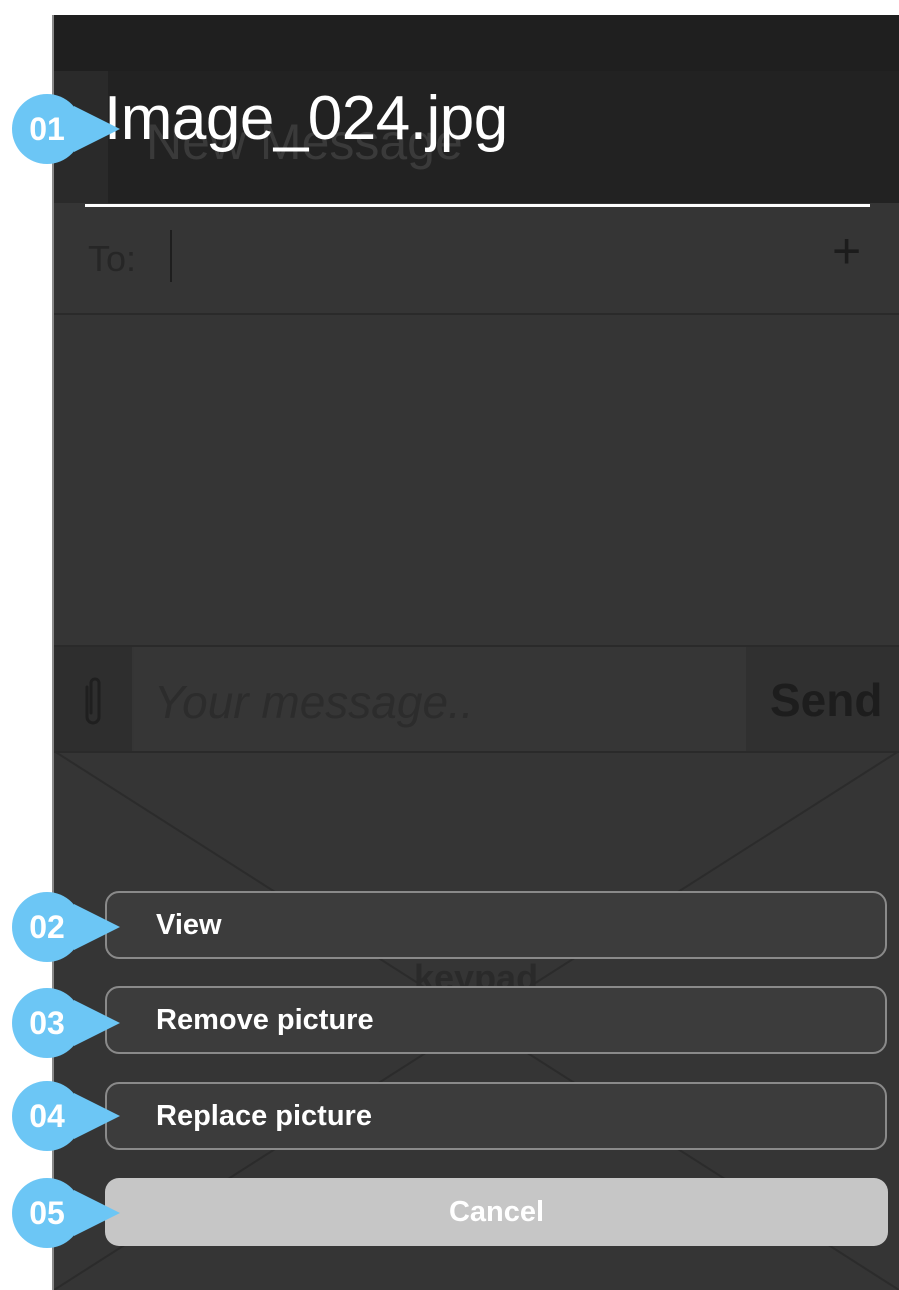 This screenshot has width=899, height=1290. I want to click on callout-05: 05, so click(68, 1213).